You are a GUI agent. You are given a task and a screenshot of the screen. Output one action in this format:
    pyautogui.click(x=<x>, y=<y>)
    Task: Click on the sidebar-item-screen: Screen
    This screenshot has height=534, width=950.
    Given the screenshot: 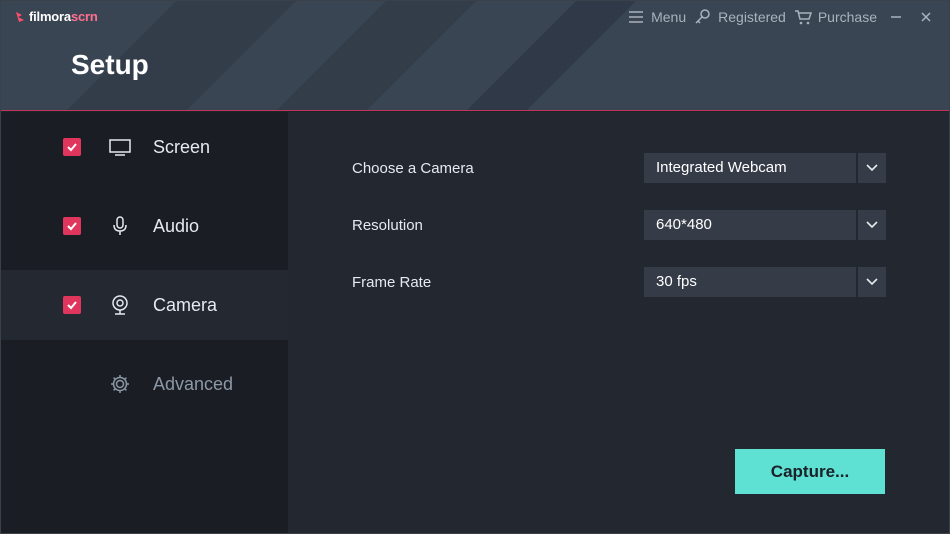 What is the action you would take?
    pyautogui.click(x=144, y=147)
    